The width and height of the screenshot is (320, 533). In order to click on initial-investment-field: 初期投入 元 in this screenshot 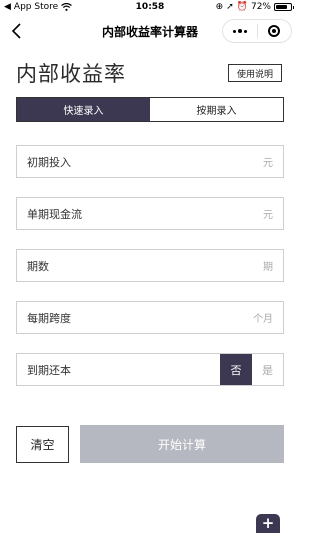, I will do `click(150, 161)`.